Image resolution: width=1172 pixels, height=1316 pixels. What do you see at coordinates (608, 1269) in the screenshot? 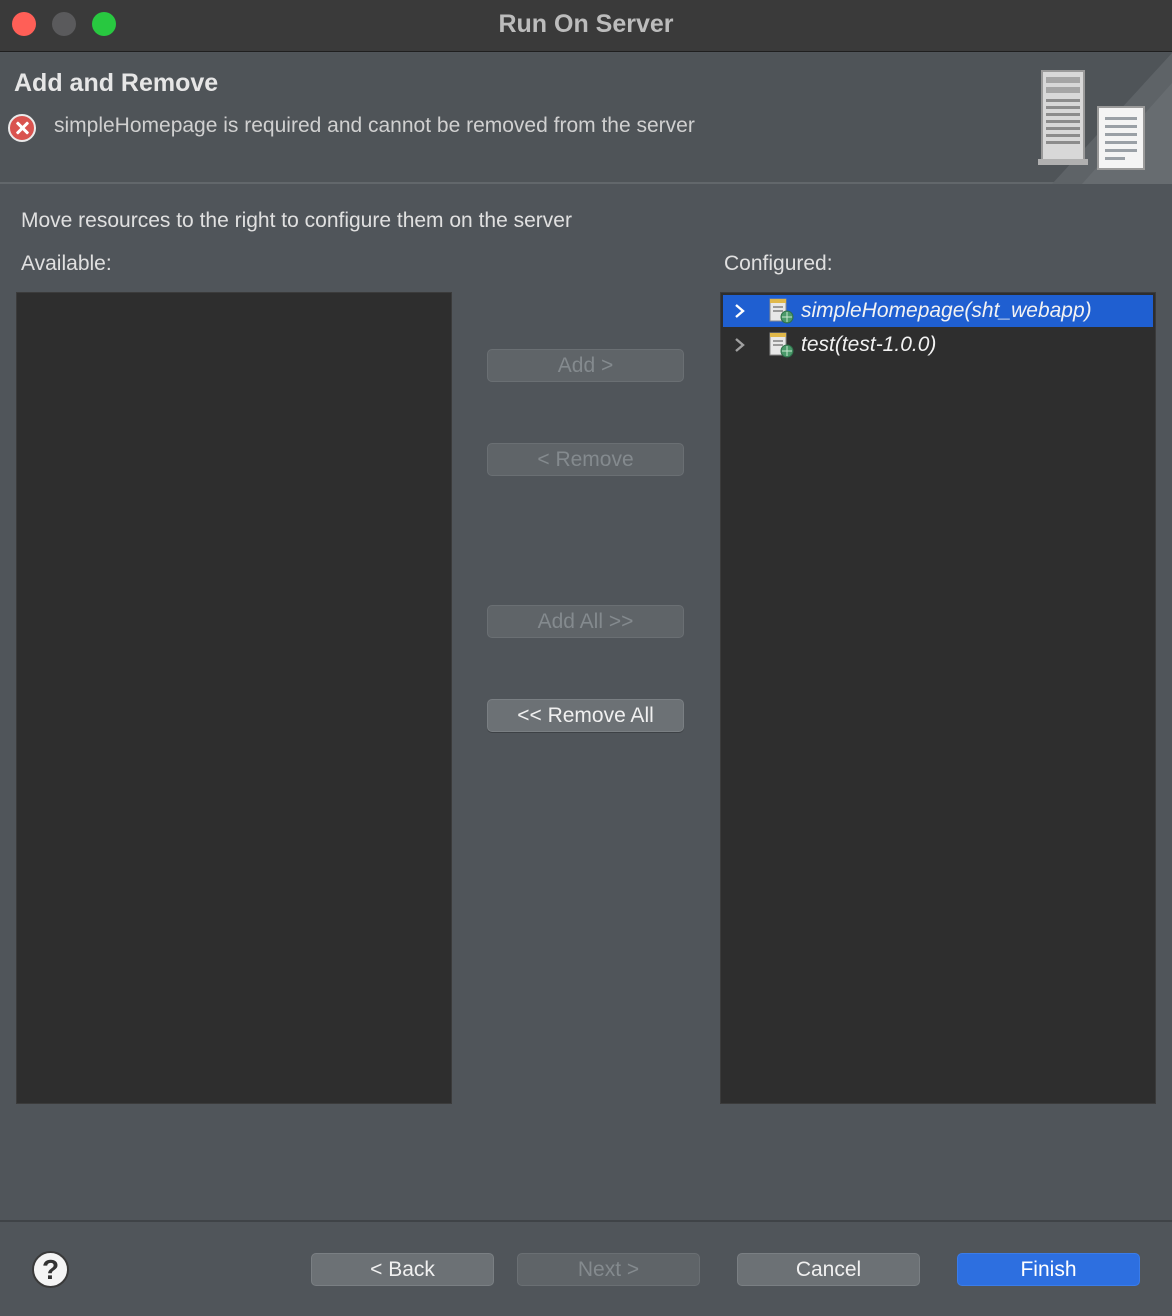
I see `next-button: Next >` at bounding box center [608, 1269].